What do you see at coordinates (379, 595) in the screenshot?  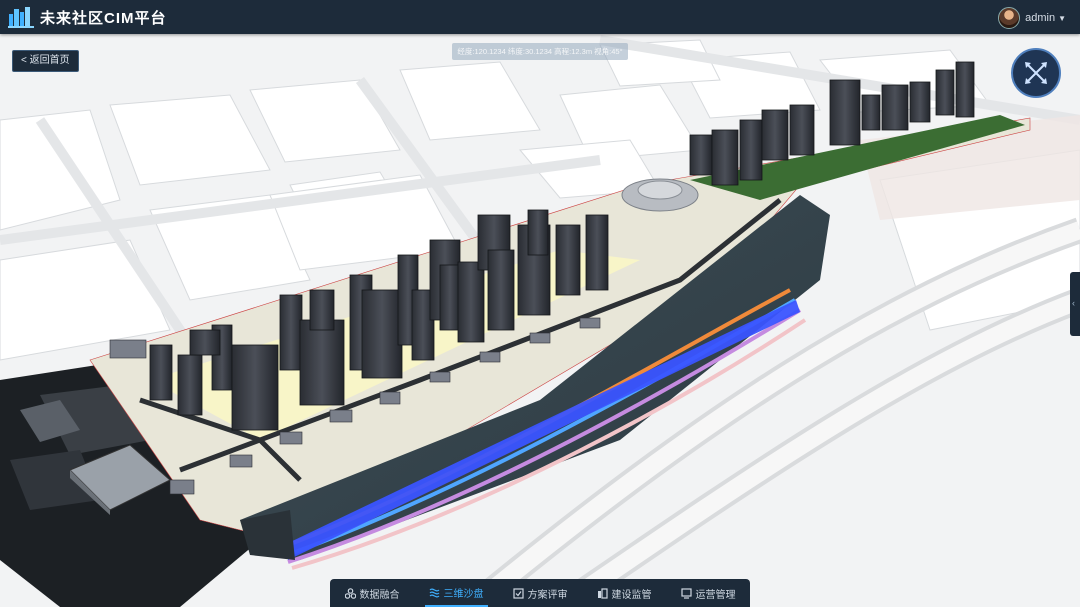 I see `tab-label: 数据融合` at bounding box center [379, 595].